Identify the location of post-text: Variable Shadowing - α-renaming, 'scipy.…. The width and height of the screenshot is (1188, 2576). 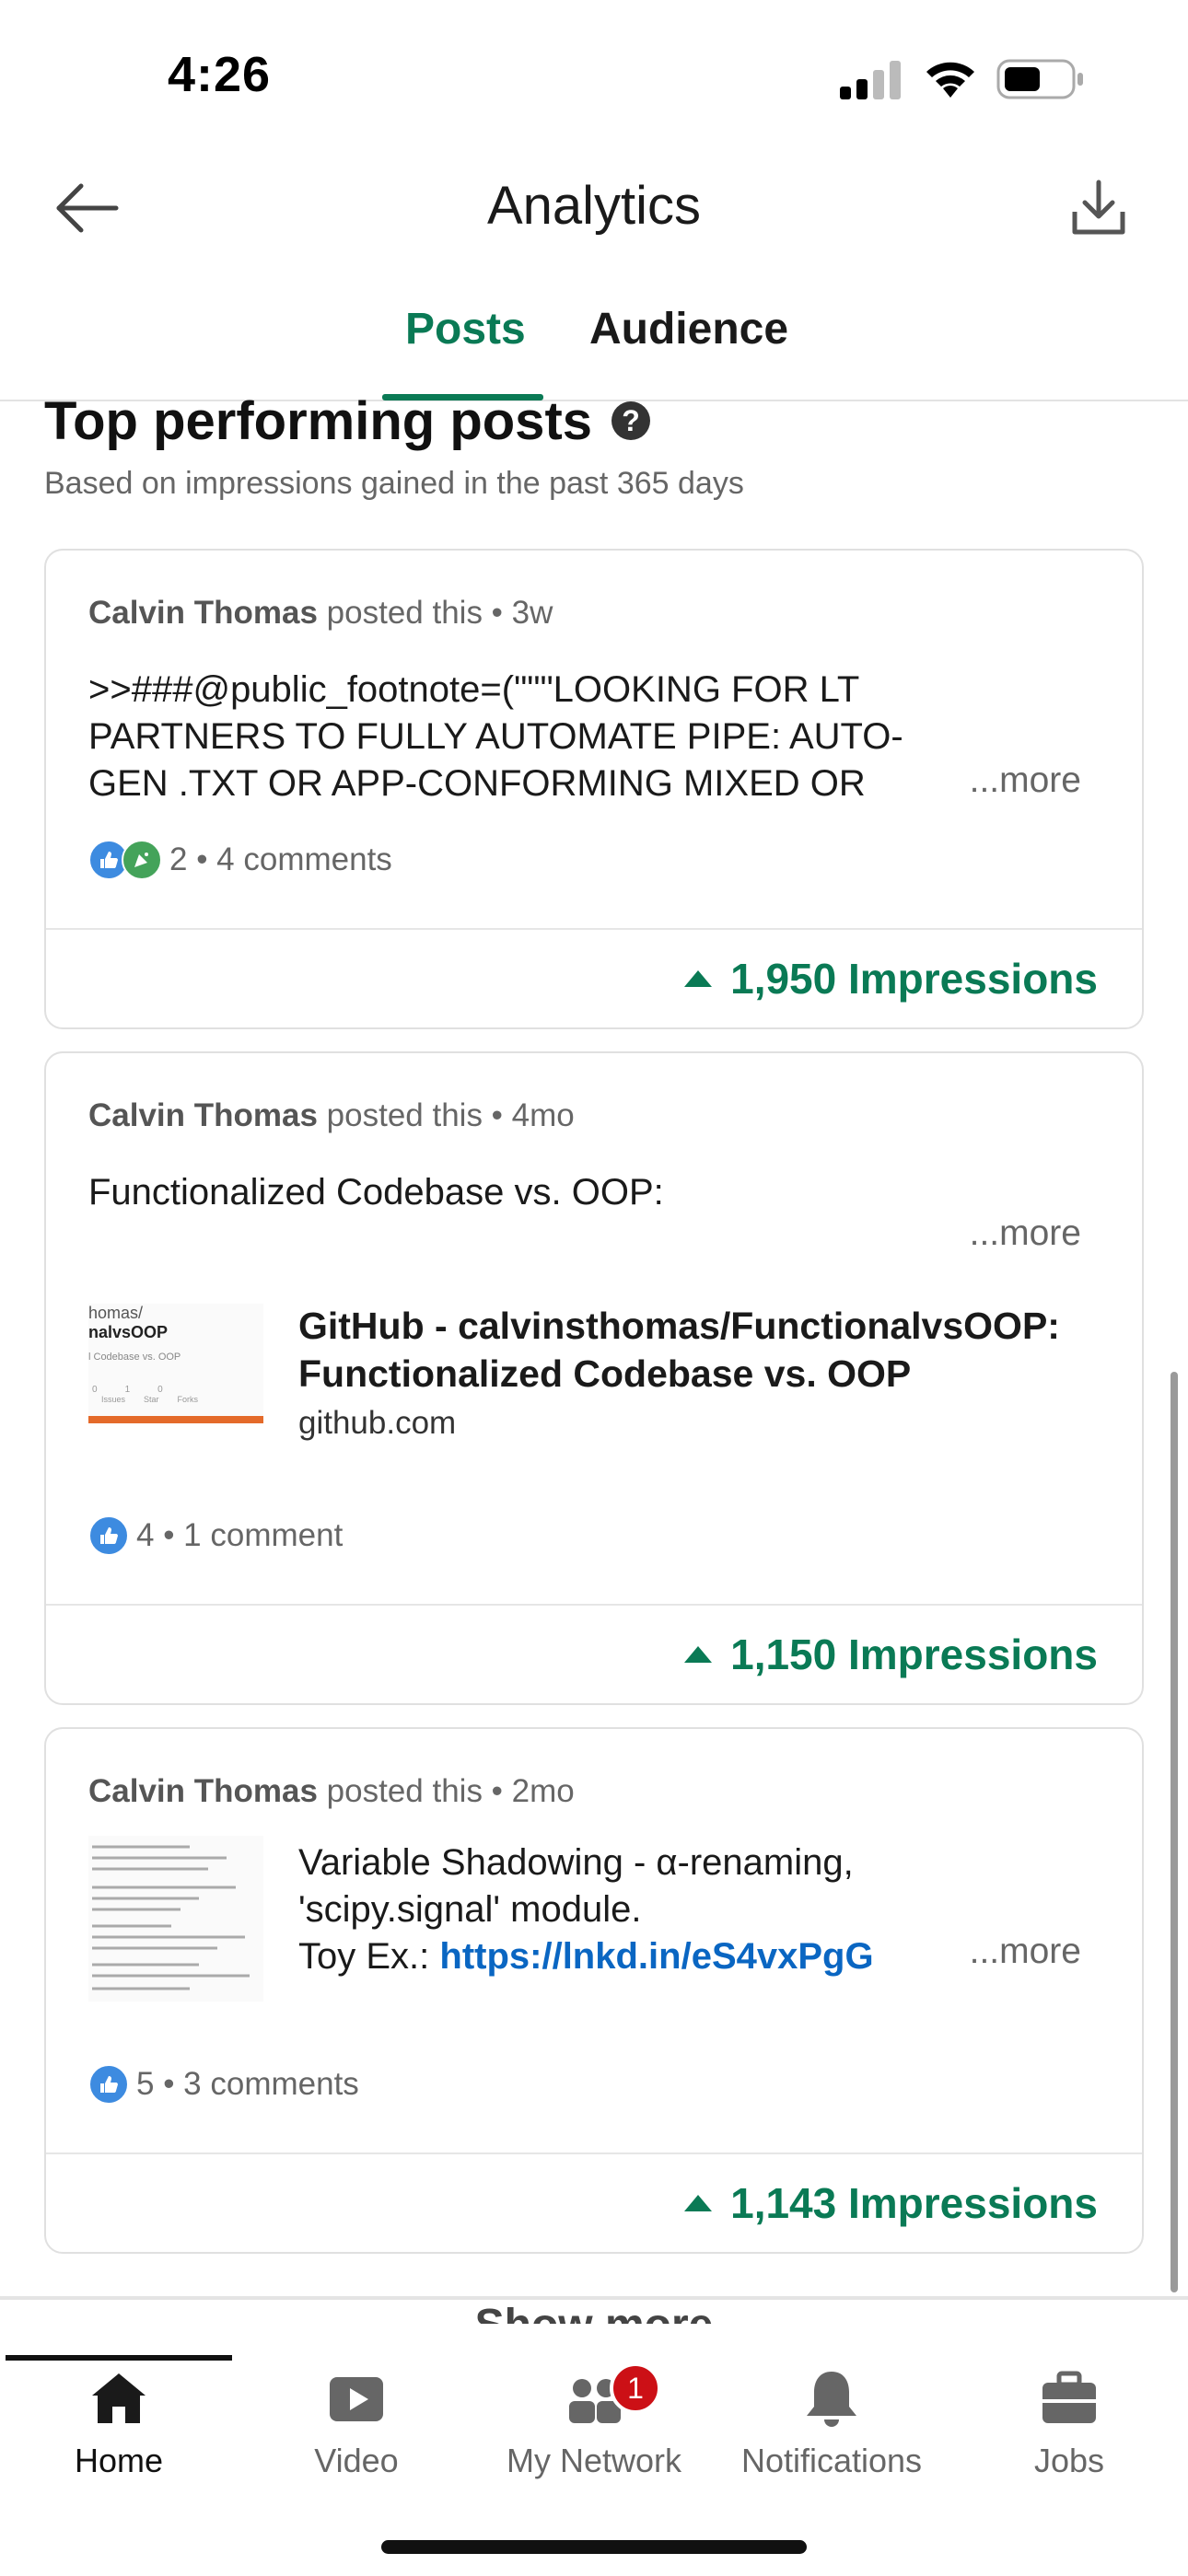
(586, 1909).